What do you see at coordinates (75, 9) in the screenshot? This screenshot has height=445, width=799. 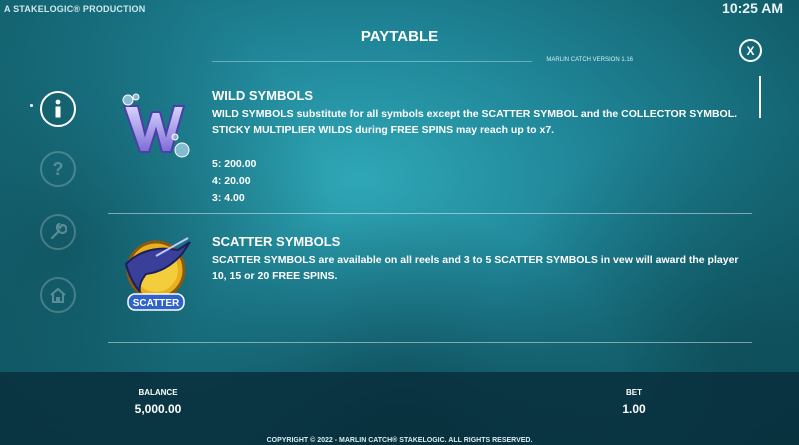 I see `production-label: A STAKELOGIC® PRODUCTION` at bounding box center [75, 9].